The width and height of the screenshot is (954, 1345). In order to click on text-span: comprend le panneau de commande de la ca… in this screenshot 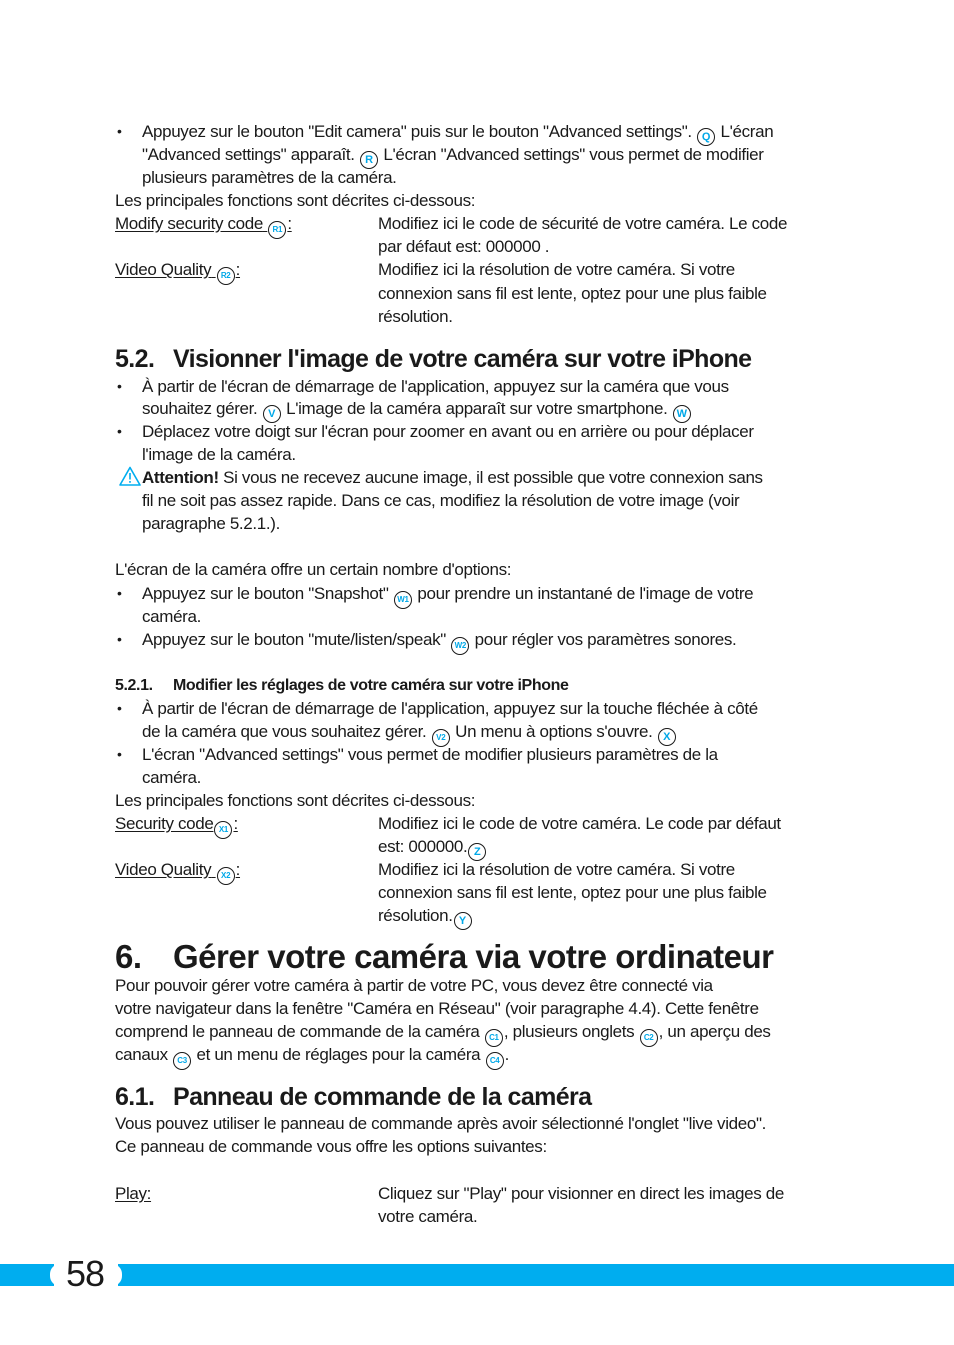, I will do `click(297, 1031)`.